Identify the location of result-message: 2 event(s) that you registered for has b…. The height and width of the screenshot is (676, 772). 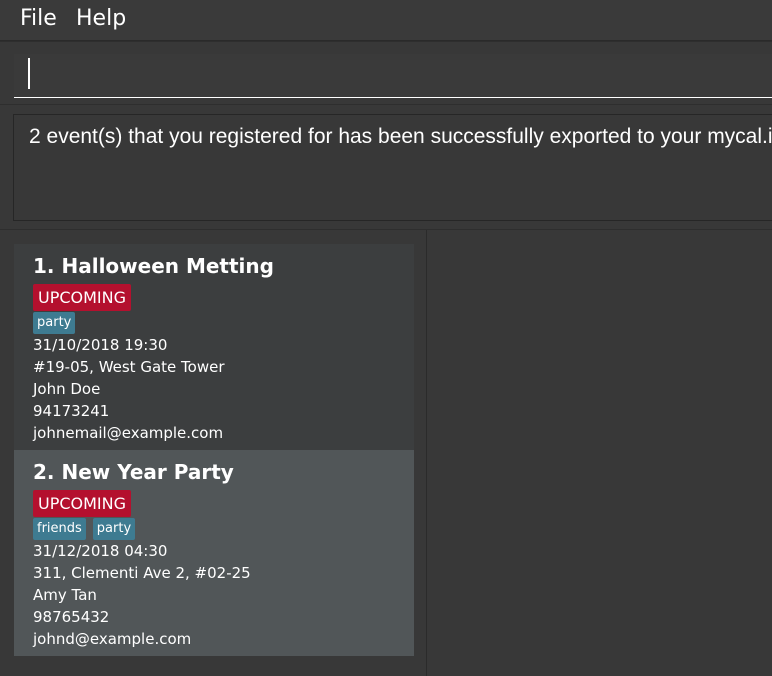
(400, 136).